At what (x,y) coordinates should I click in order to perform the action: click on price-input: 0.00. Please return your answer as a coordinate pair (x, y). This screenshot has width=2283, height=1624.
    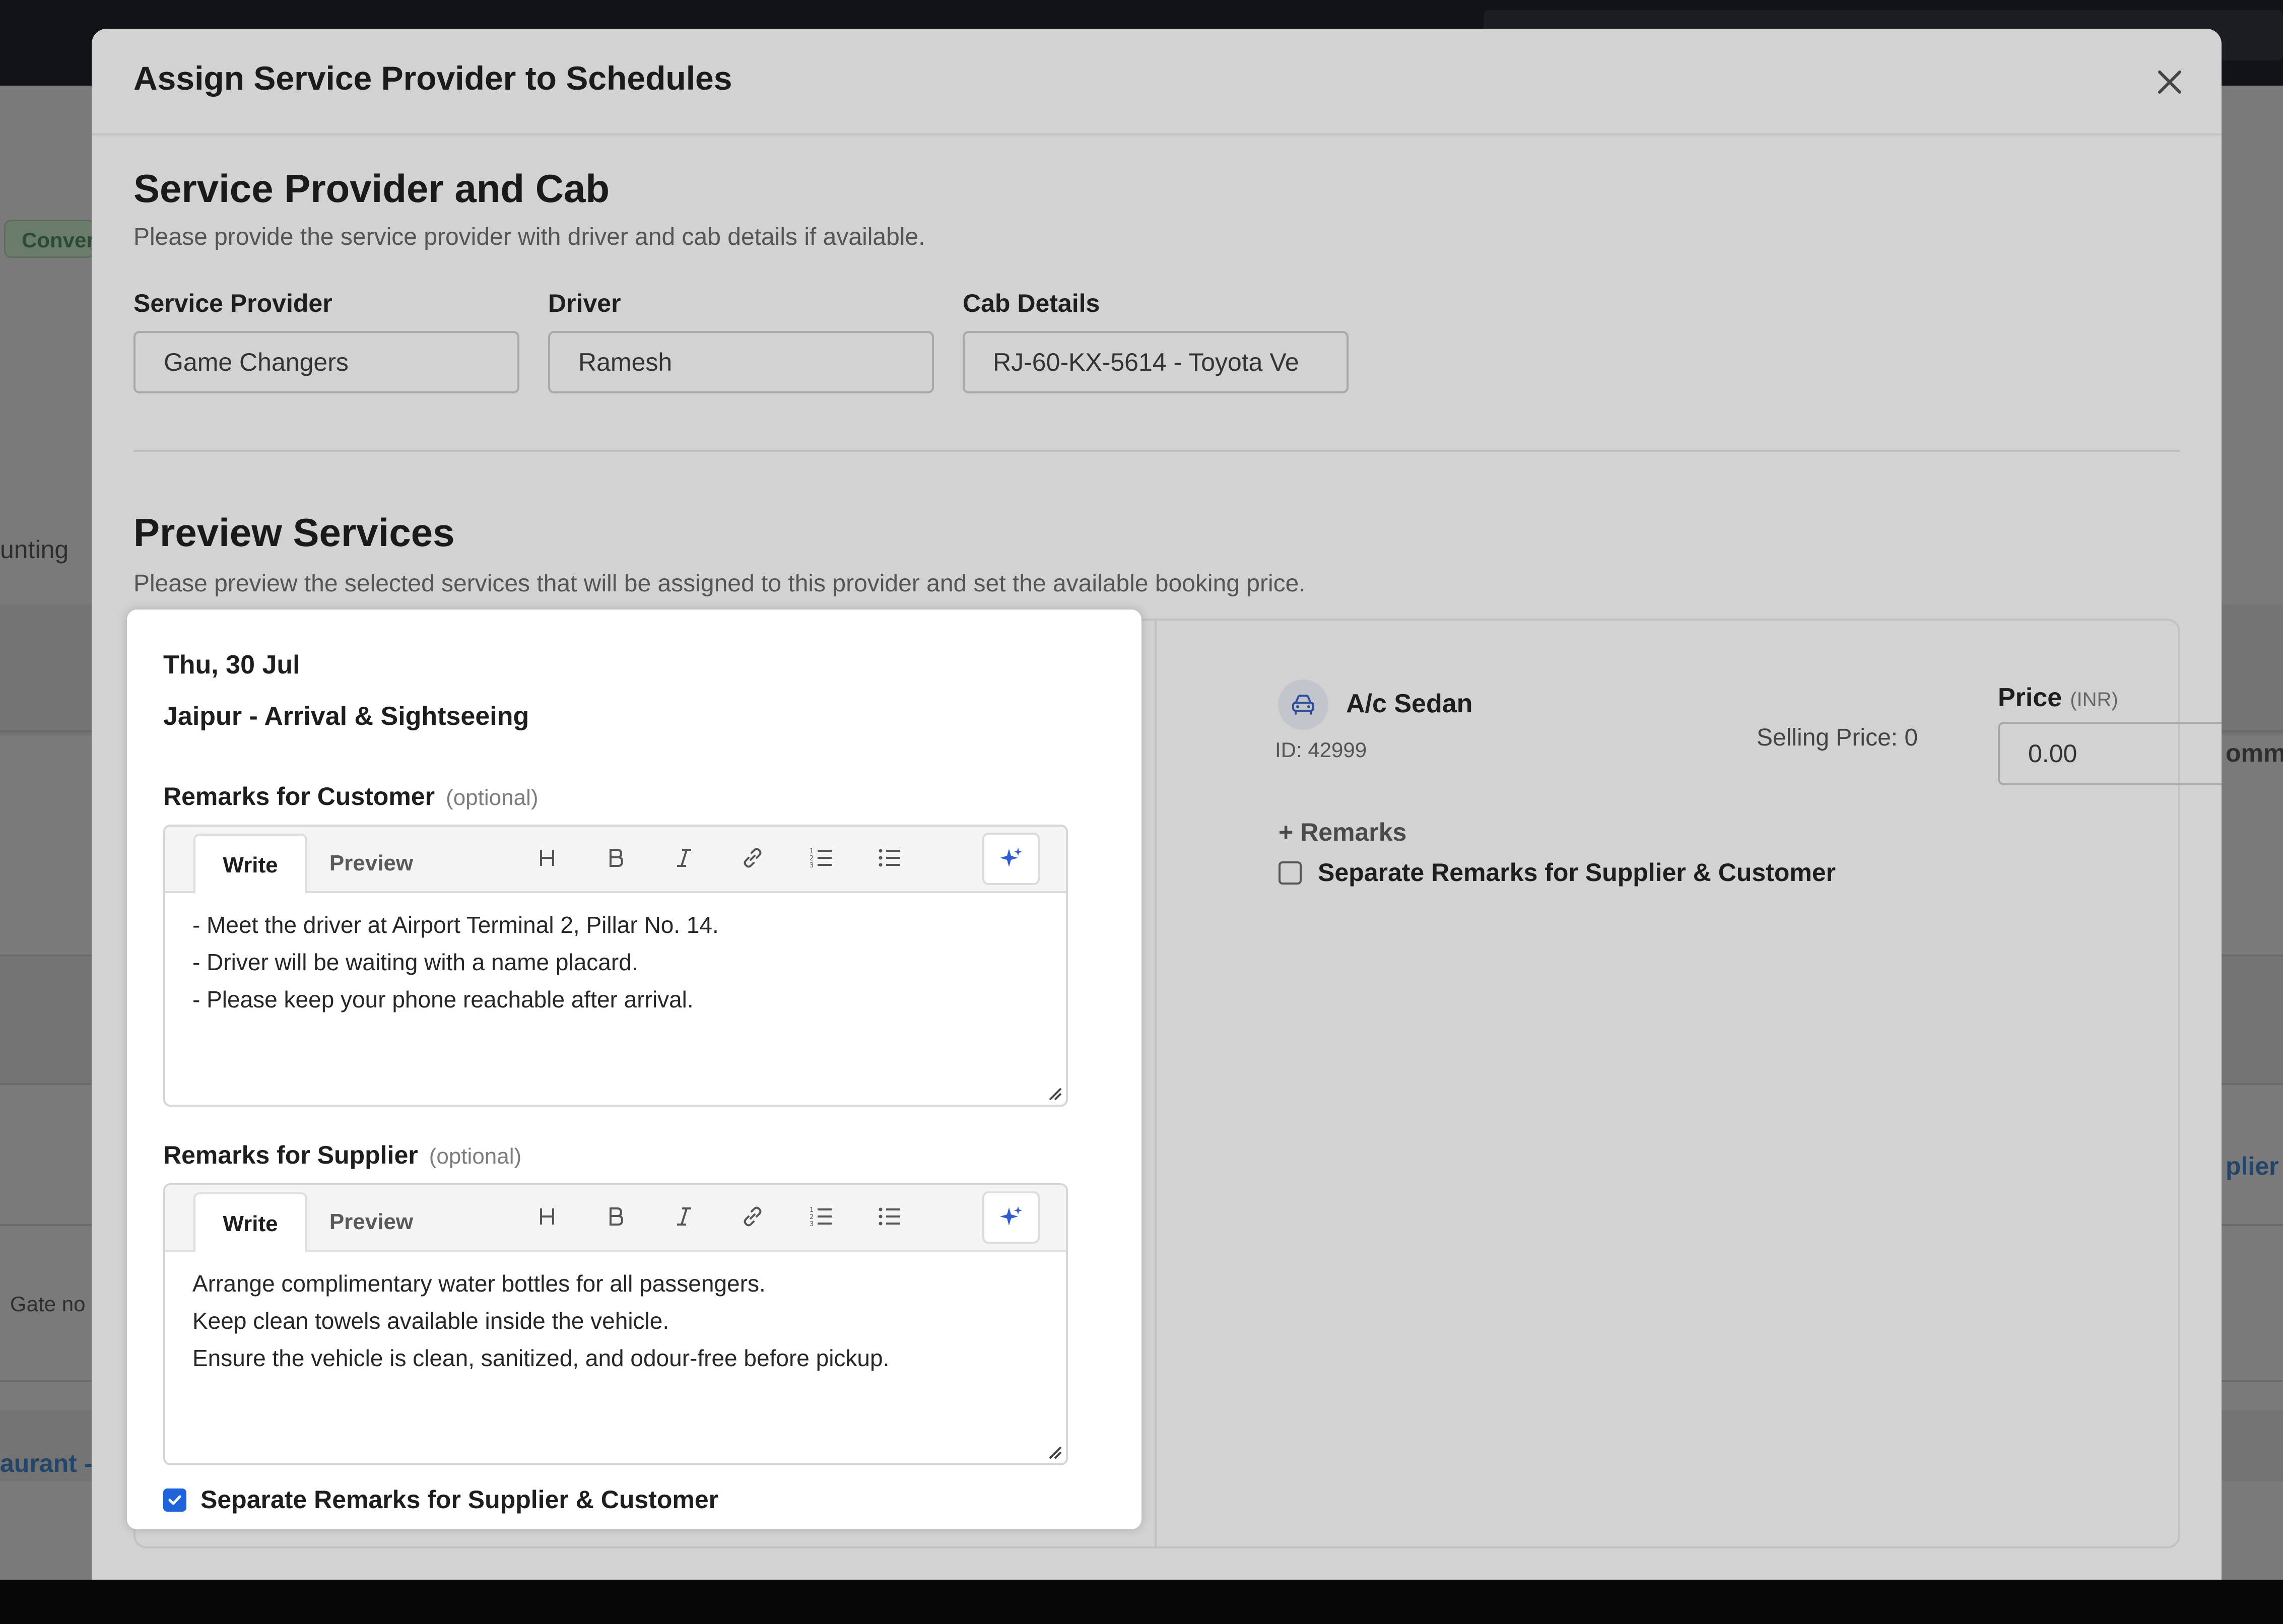
    Looking at the image, I should click on (2110, 753).